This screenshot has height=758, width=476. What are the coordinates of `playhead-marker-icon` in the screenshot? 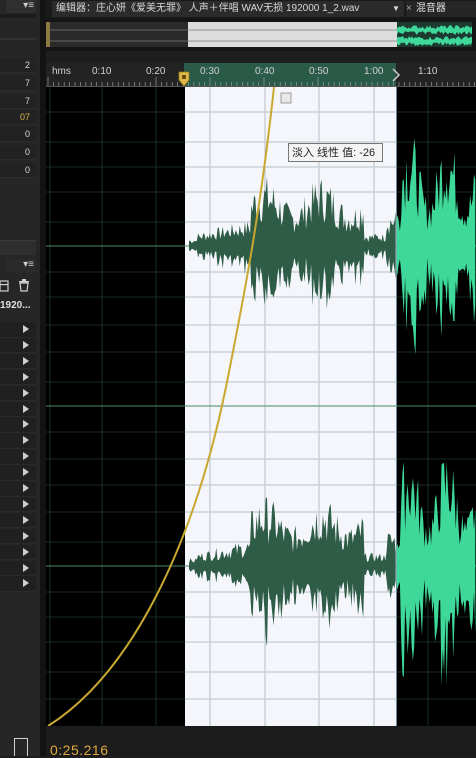 It's located at (184, 79).